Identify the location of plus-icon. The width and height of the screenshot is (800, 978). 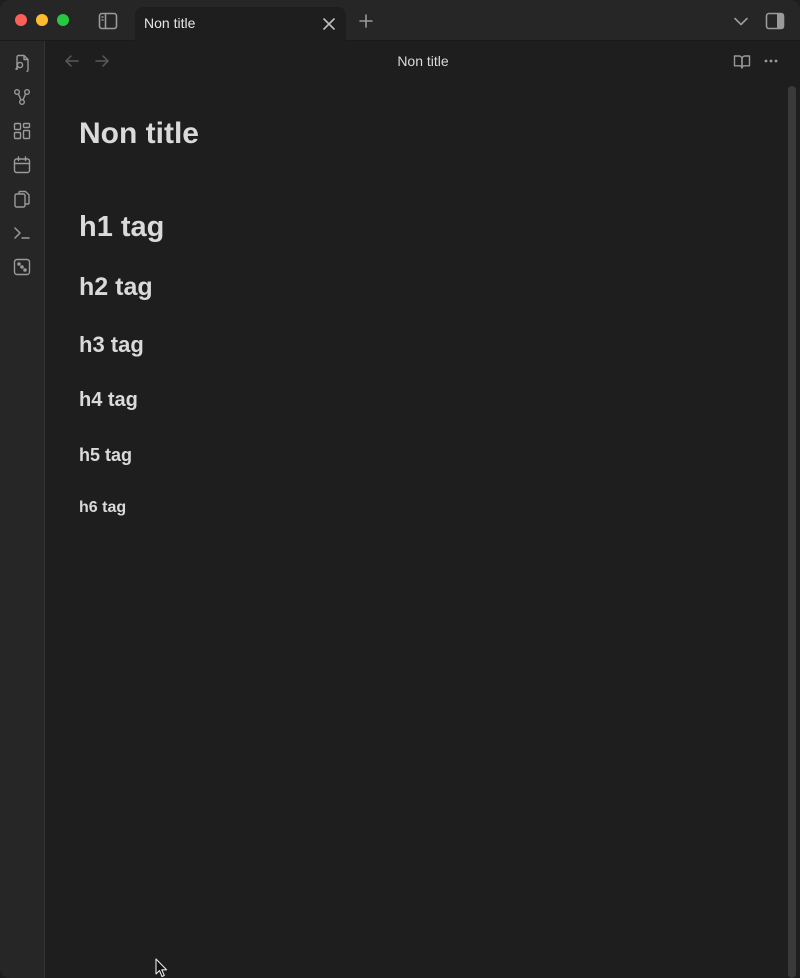
(366, 21).